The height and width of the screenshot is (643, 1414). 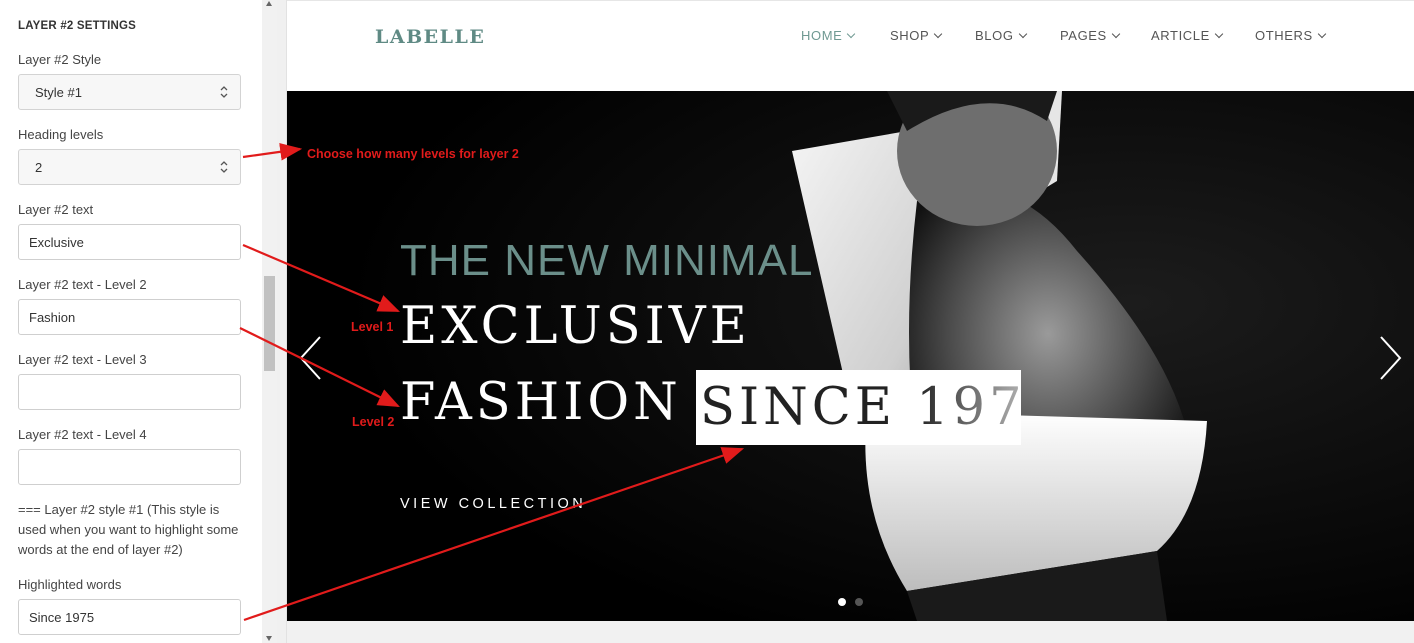 I want to click on nav-item-home: HOME, so click(x=828, y=35).